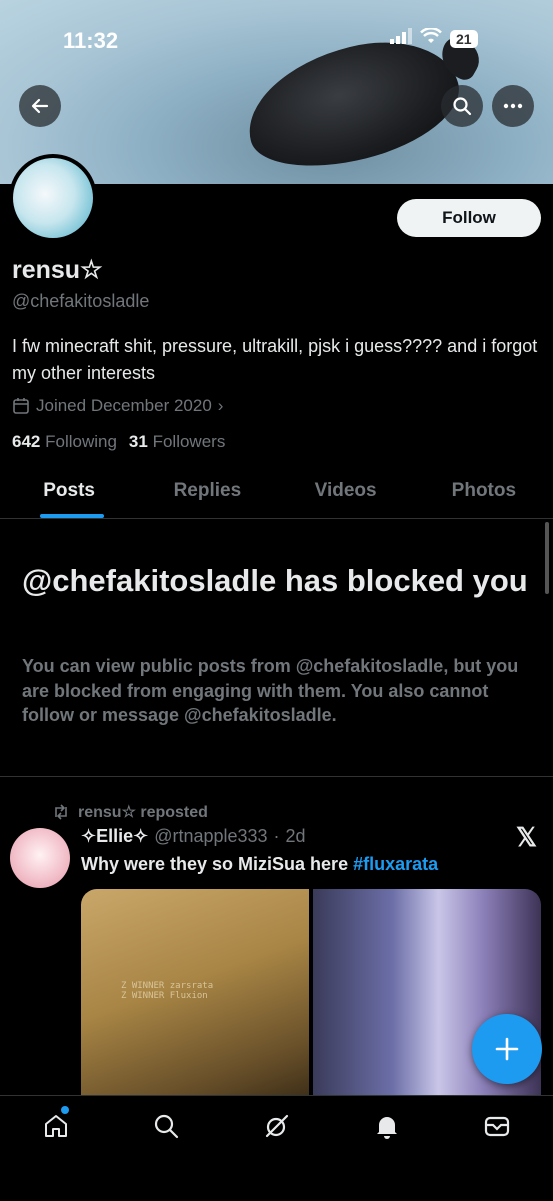  Describe the element at coordinates (431, 38) in the screenshot. I see `wifi-icon` at that location.